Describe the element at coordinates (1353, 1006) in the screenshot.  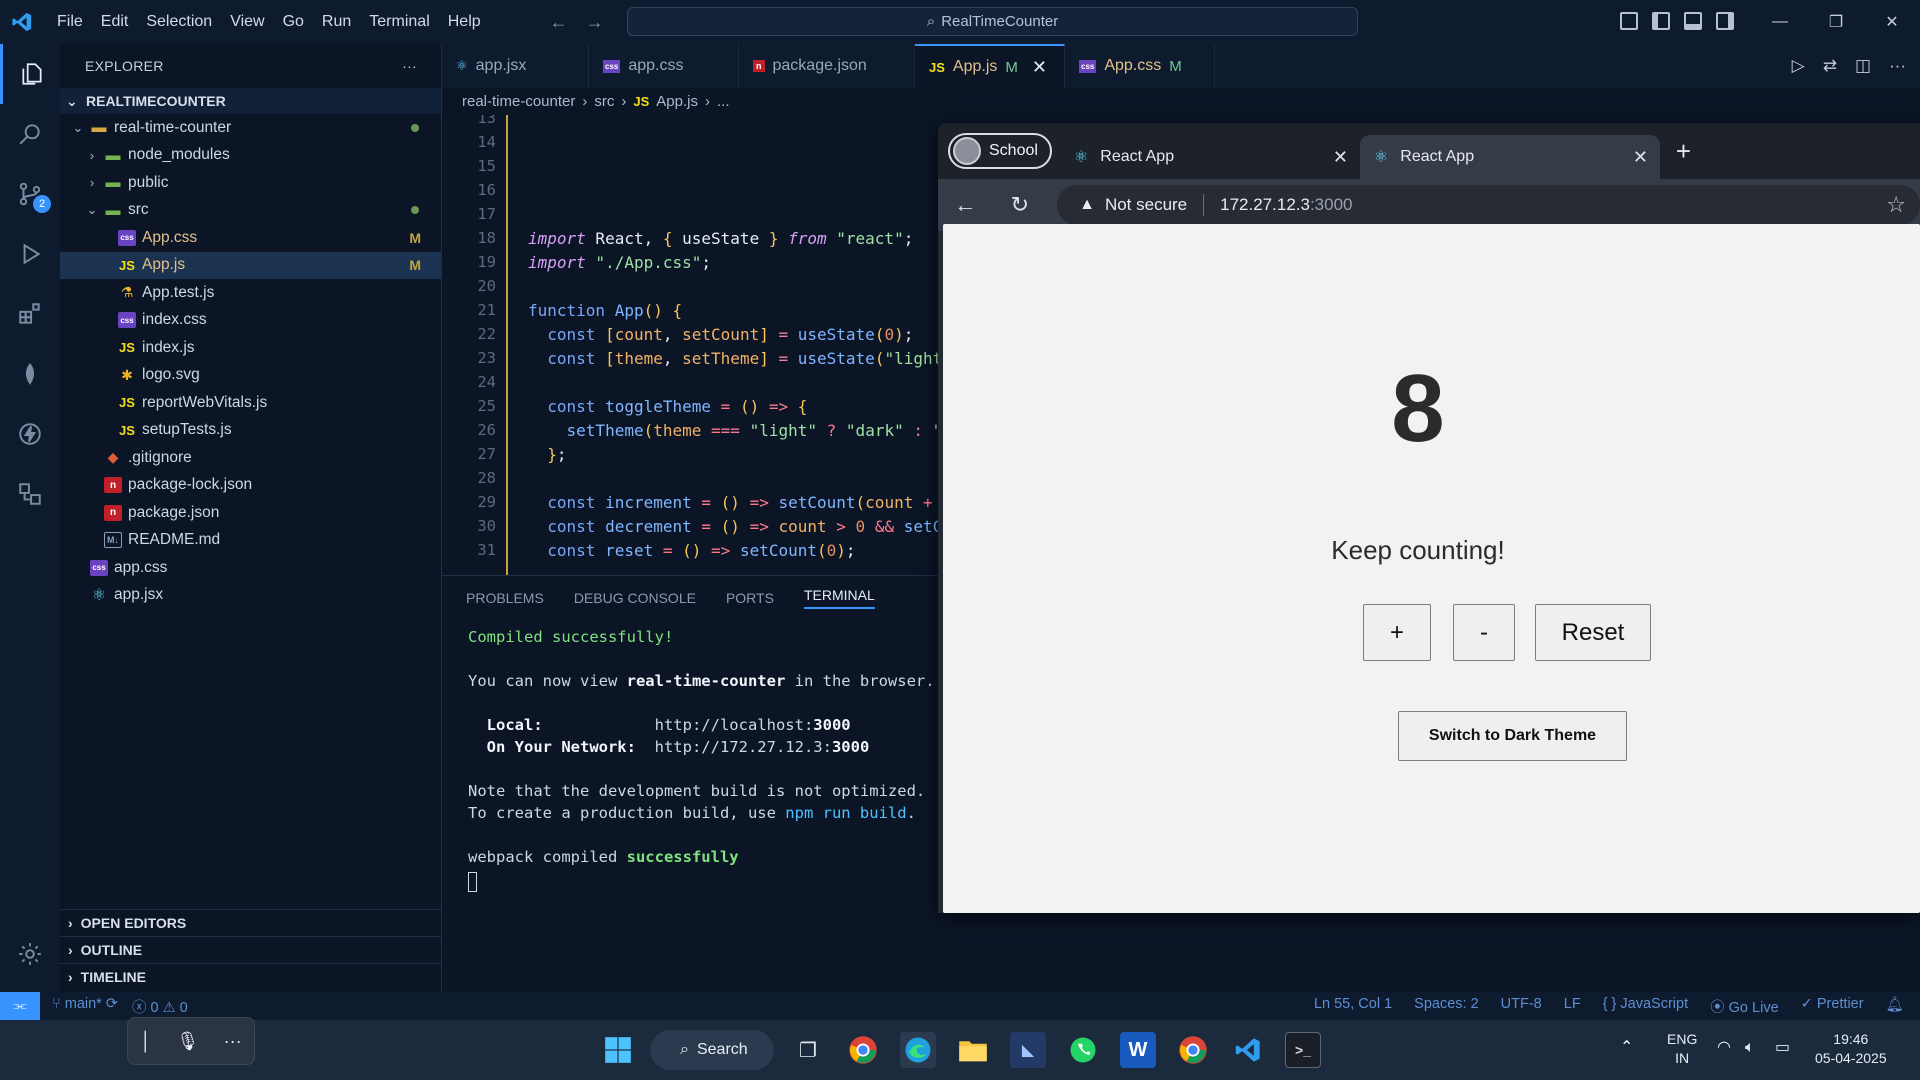
I see `cursor-position: Ln 55, Col 1` at that location.